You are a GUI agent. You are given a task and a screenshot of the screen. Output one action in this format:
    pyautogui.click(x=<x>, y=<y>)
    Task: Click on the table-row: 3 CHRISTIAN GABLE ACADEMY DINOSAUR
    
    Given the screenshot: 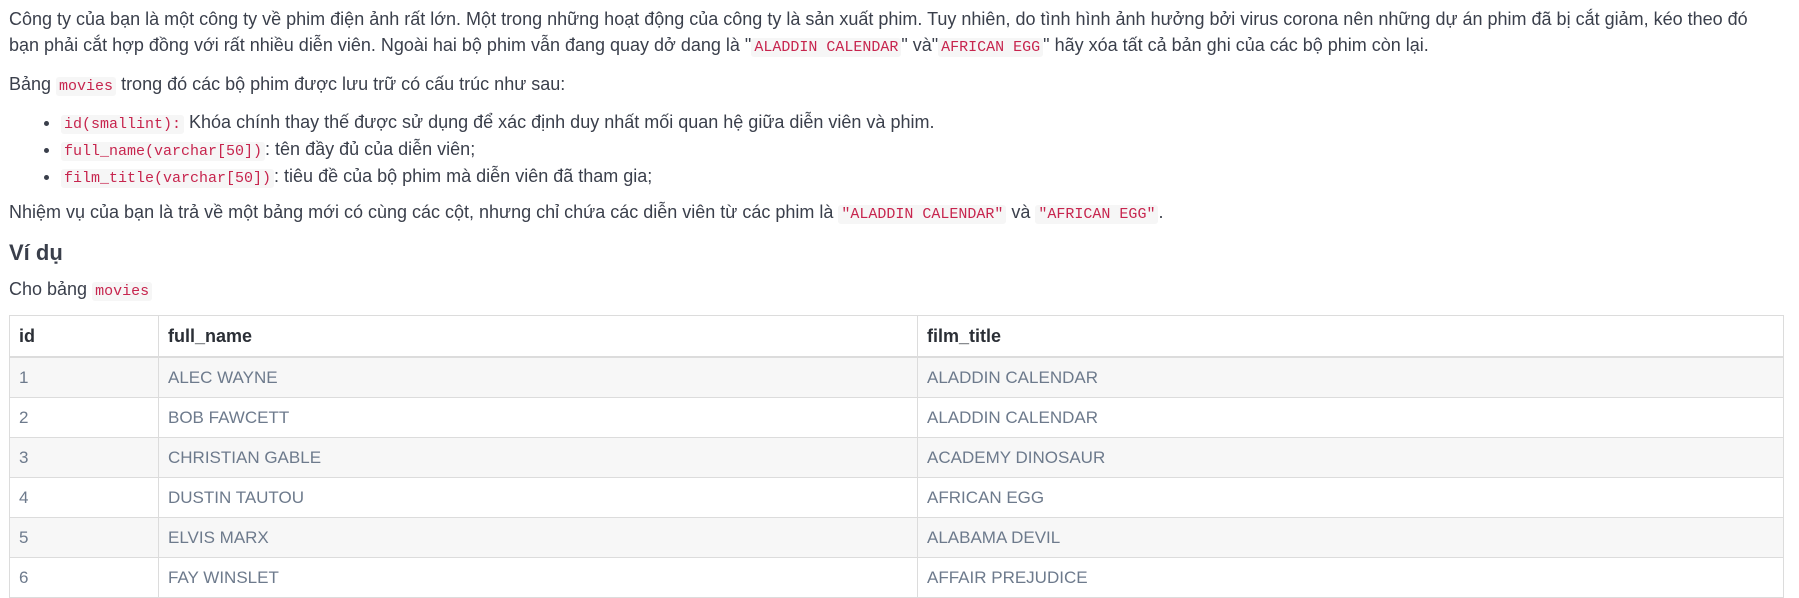 What is the action you would take?
    pyautogui.click(x=896, y=457)
    